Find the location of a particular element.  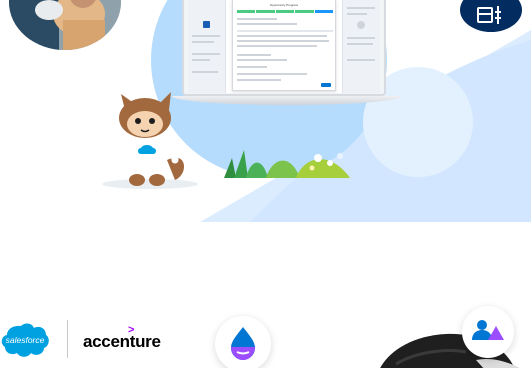

salesforce-wordmark: salesforce is located at coordinates (25, 340).